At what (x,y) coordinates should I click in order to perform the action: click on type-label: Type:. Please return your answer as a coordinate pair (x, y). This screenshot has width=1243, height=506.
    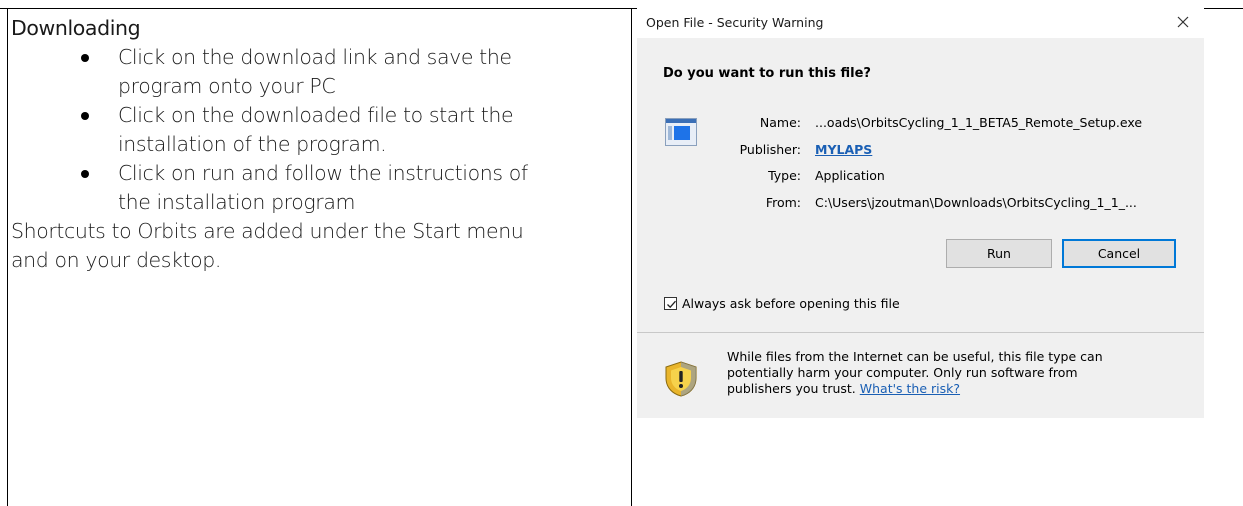
    Looking at the image, I should click on (784, 175).